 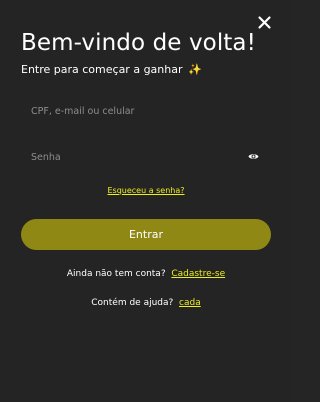 I want to click on register-row: Ainda não tem conta? Cadastre-se, so click(x=146, y=274).